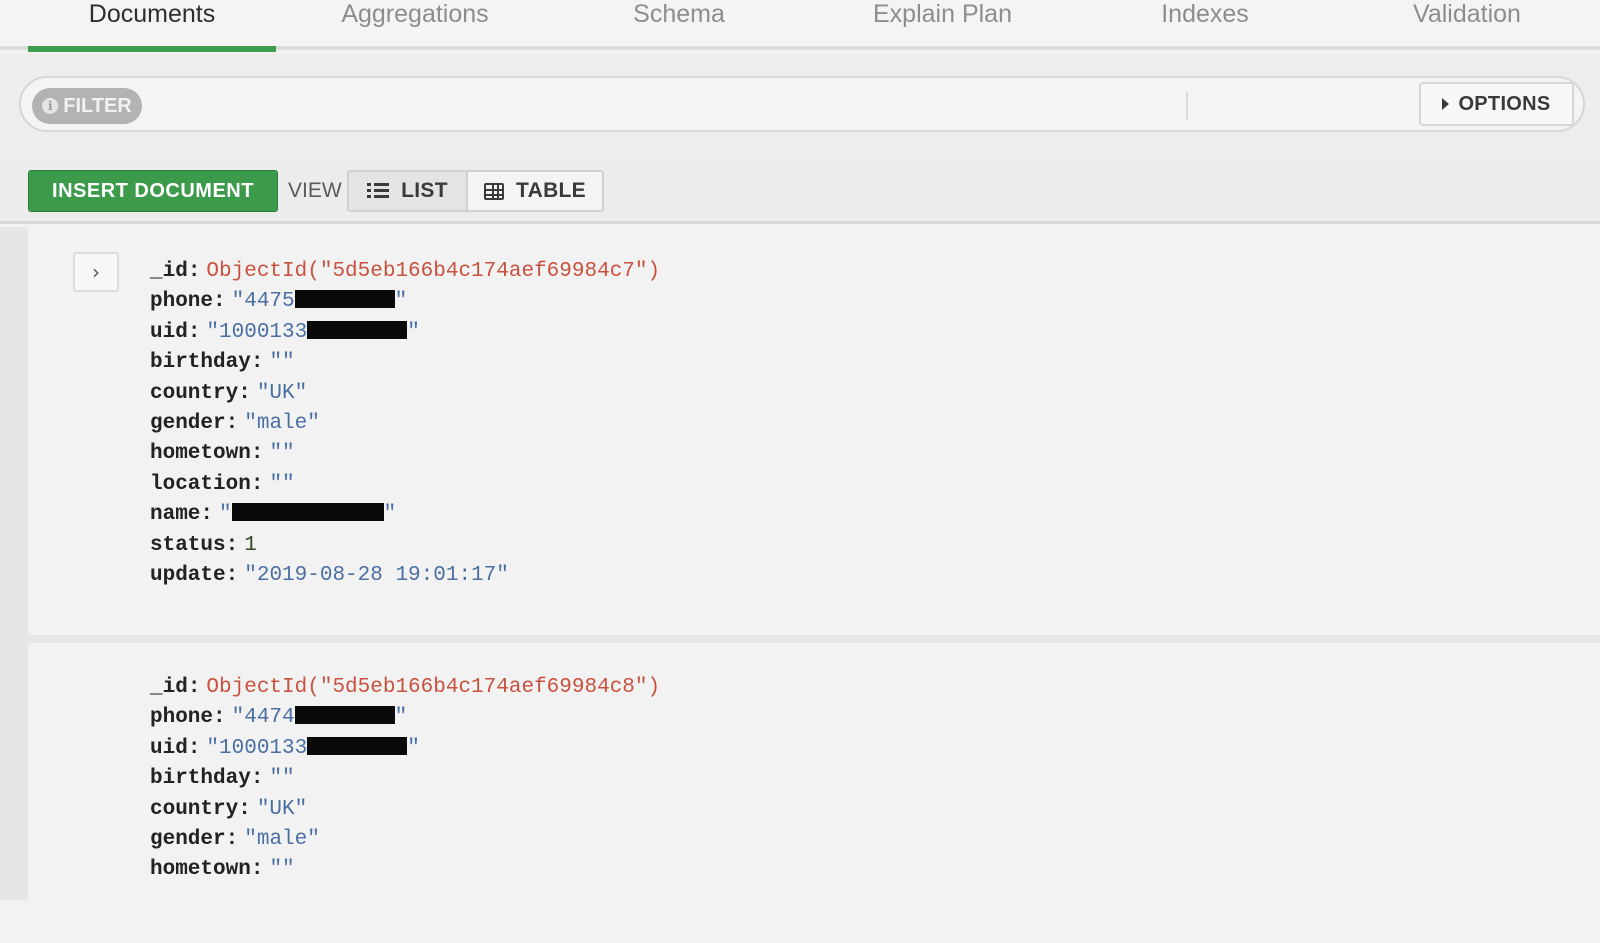  What do you see at coordinates (263, 718) in the screenshot?
I see `field-value: "4474` at bounding box center [263, 718].